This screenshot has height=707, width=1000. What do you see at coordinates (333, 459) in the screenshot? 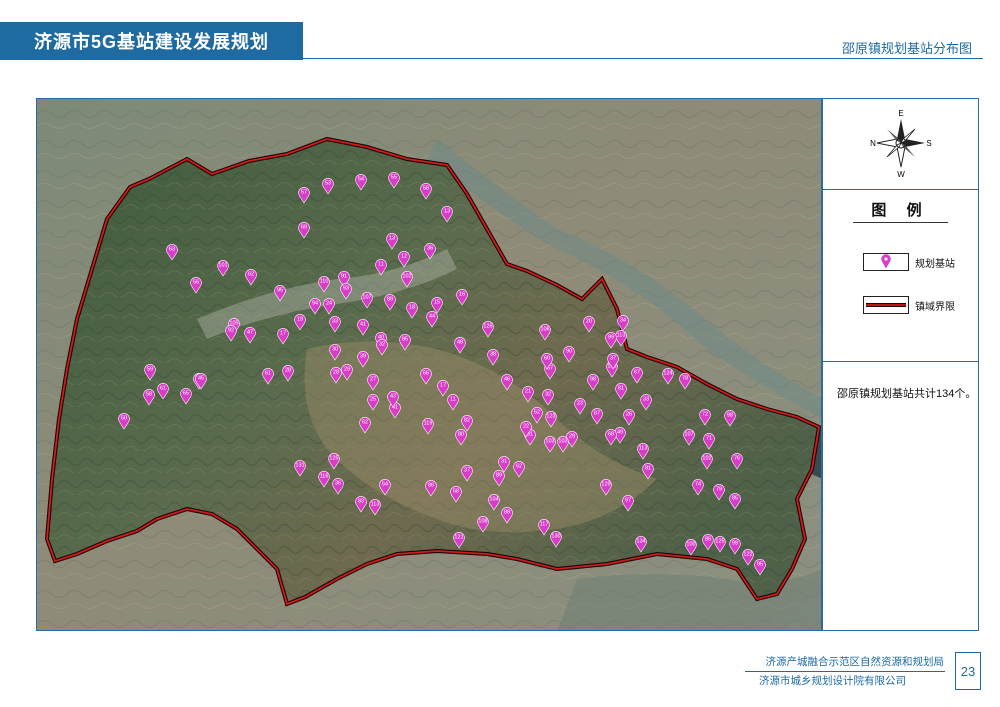
I see `station-number: 125` at bounding box center [333, 459].